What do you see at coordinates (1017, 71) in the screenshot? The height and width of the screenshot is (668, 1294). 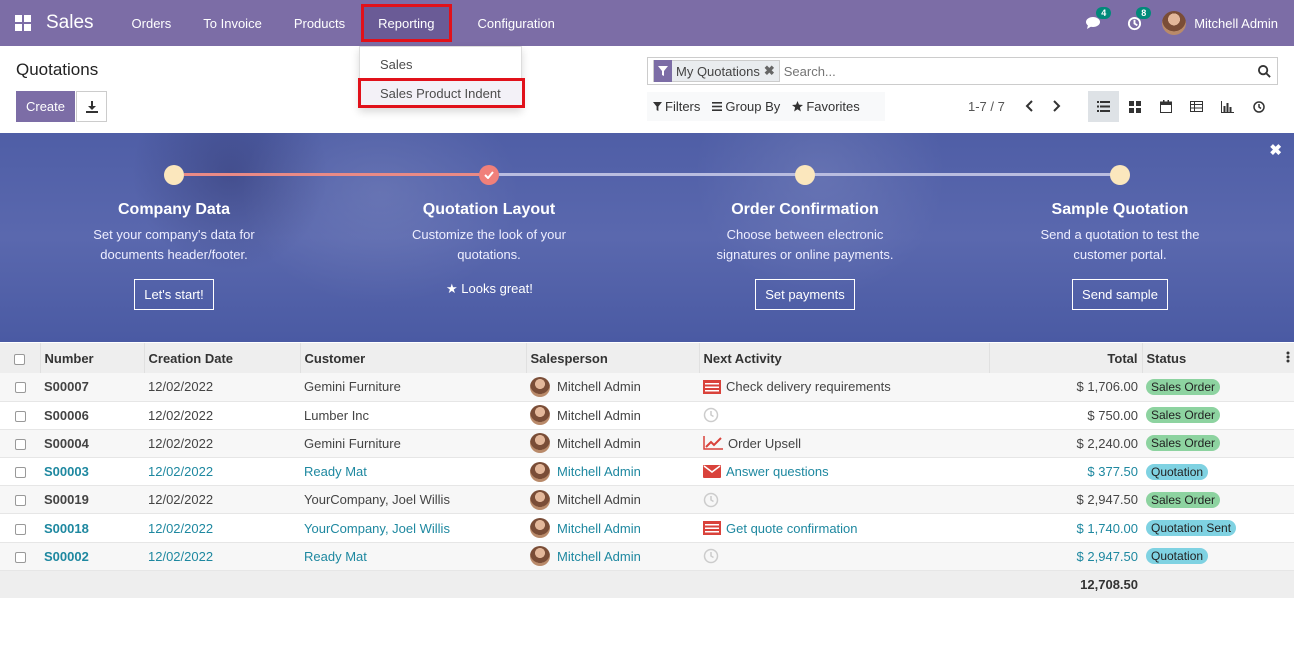 I see `search-input` at bounding box center [1017, 71].